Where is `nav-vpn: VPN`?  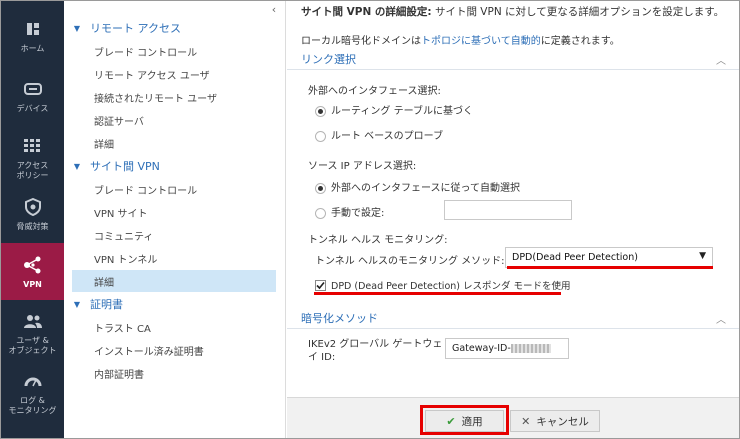
nav-vpn: VPN is located at coordinates (32, 271).